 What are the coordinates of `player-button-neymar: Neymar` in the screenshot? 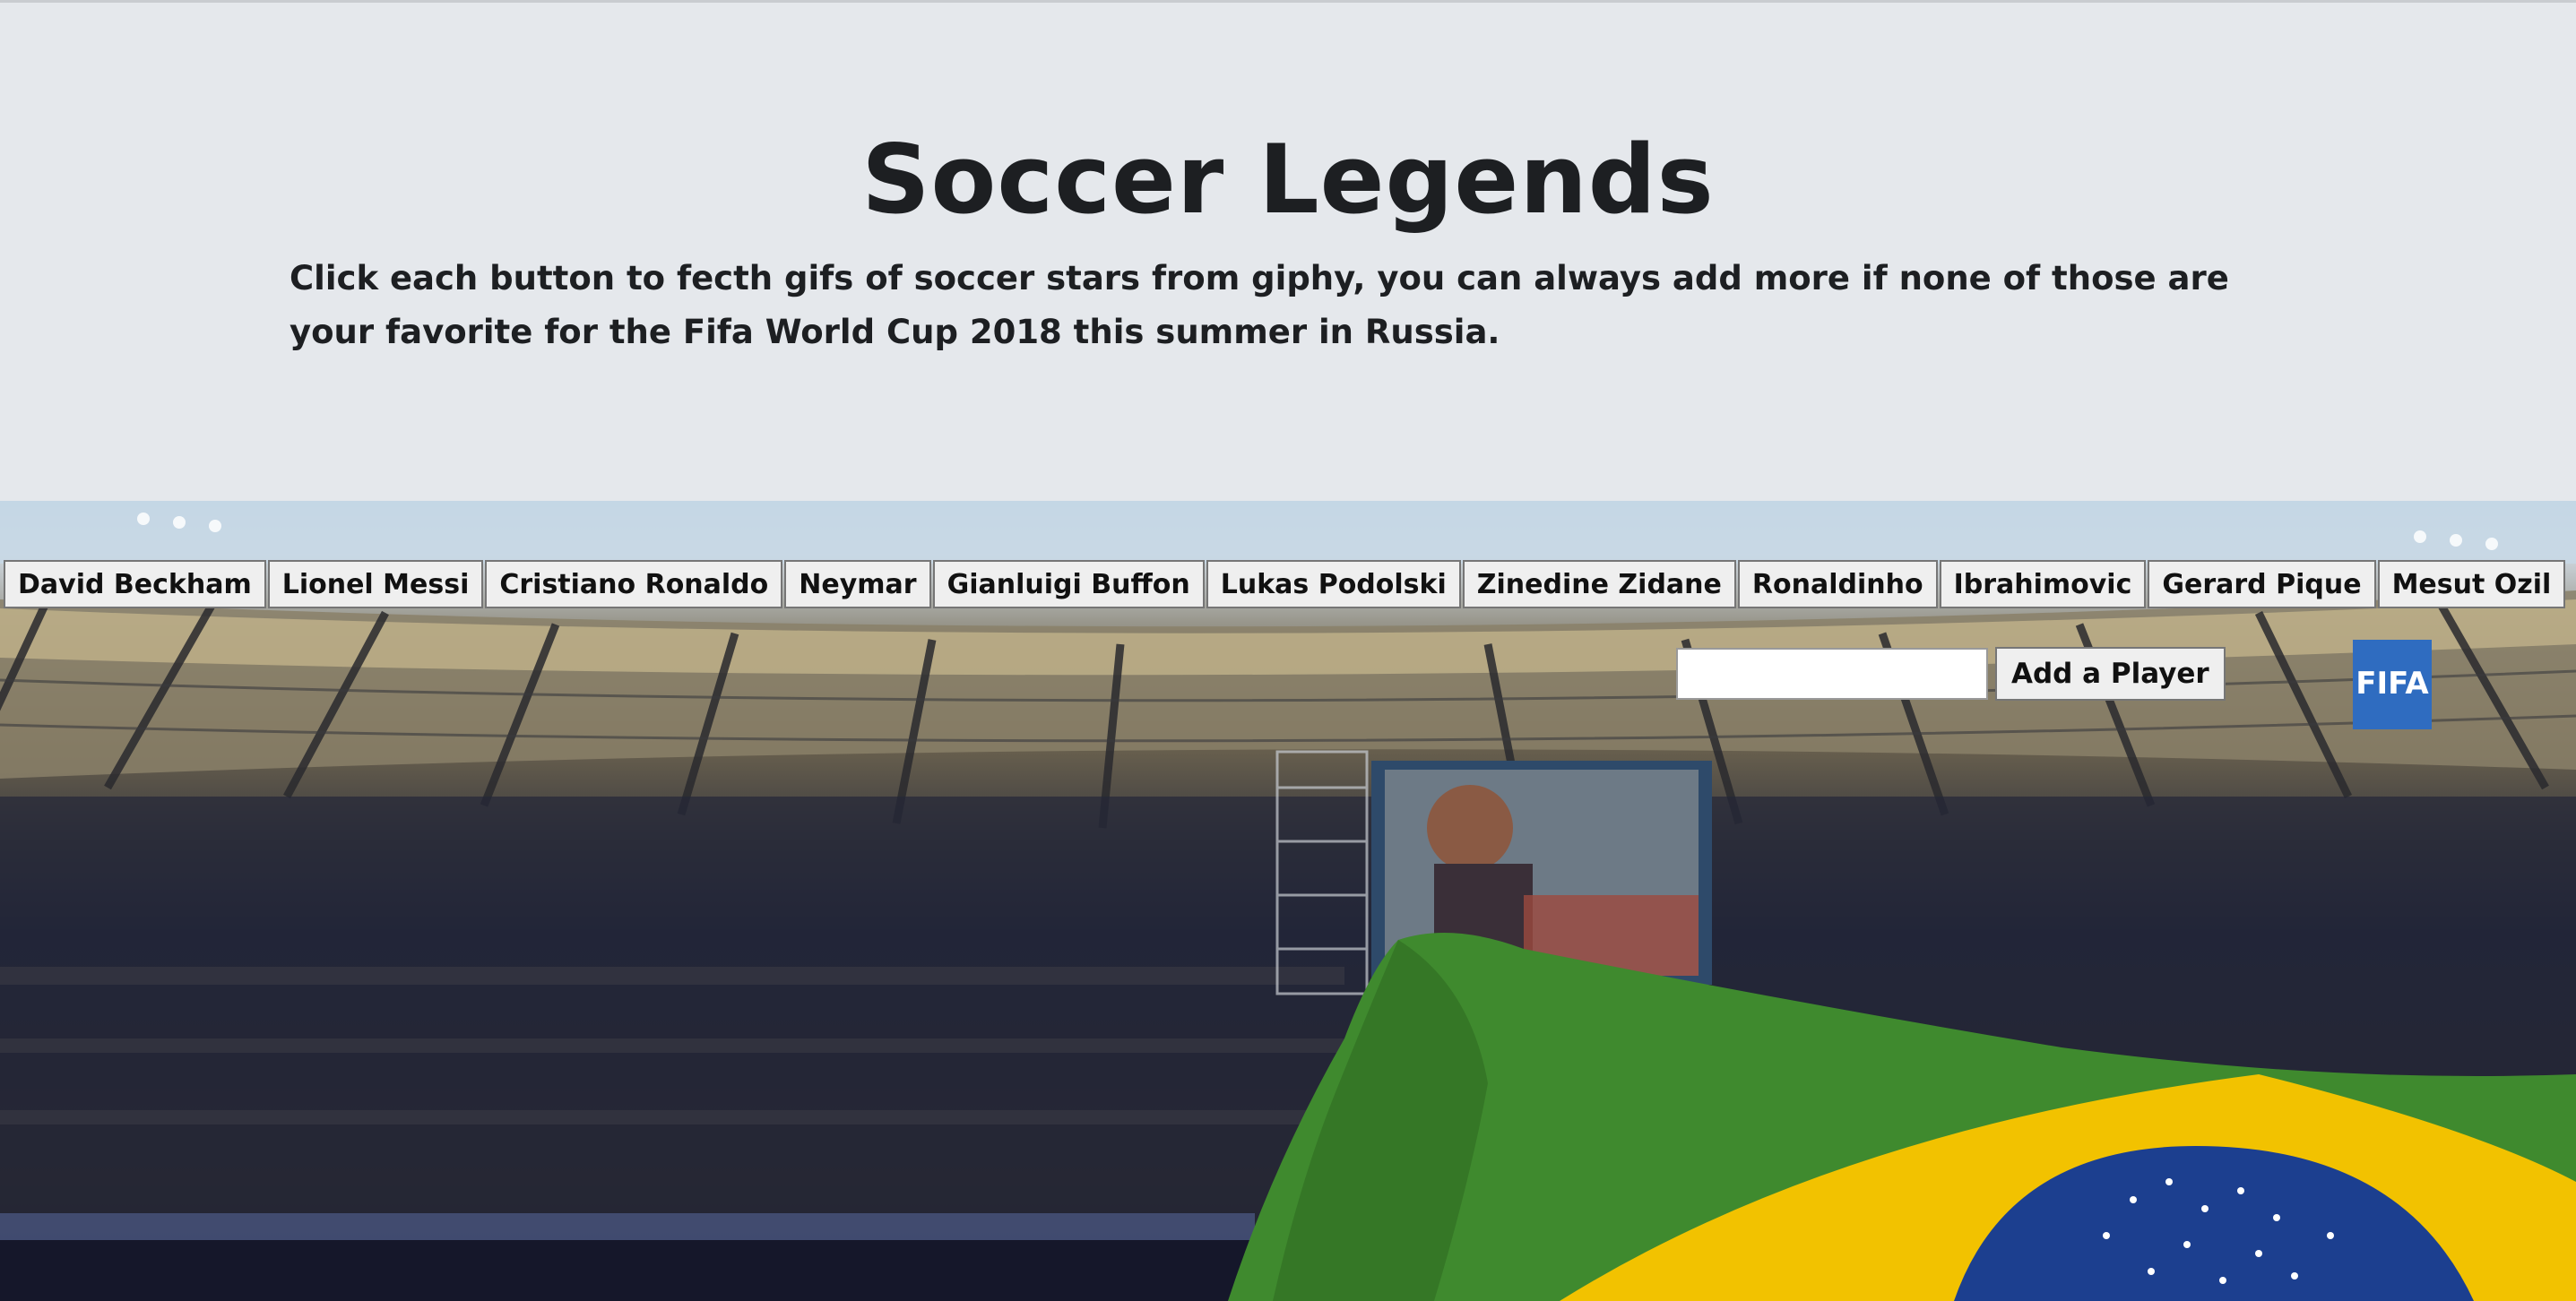 It's located at (857, 584).